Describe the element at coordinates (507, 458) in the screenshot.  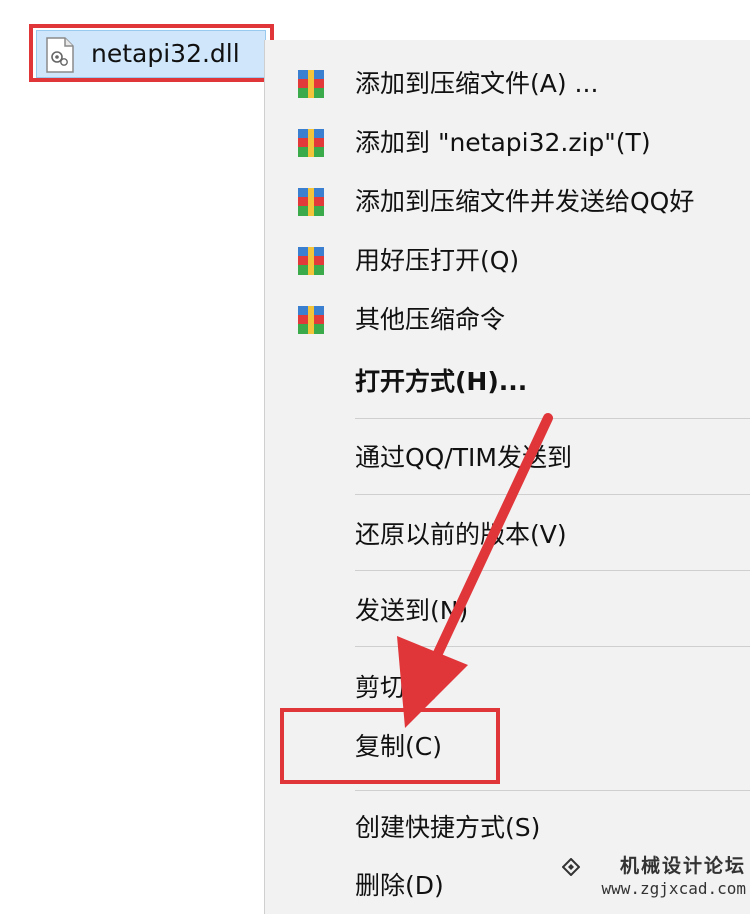
I see `menu-item-send-via-qq-tim: 通过QQ/TIM发送到` at that location.